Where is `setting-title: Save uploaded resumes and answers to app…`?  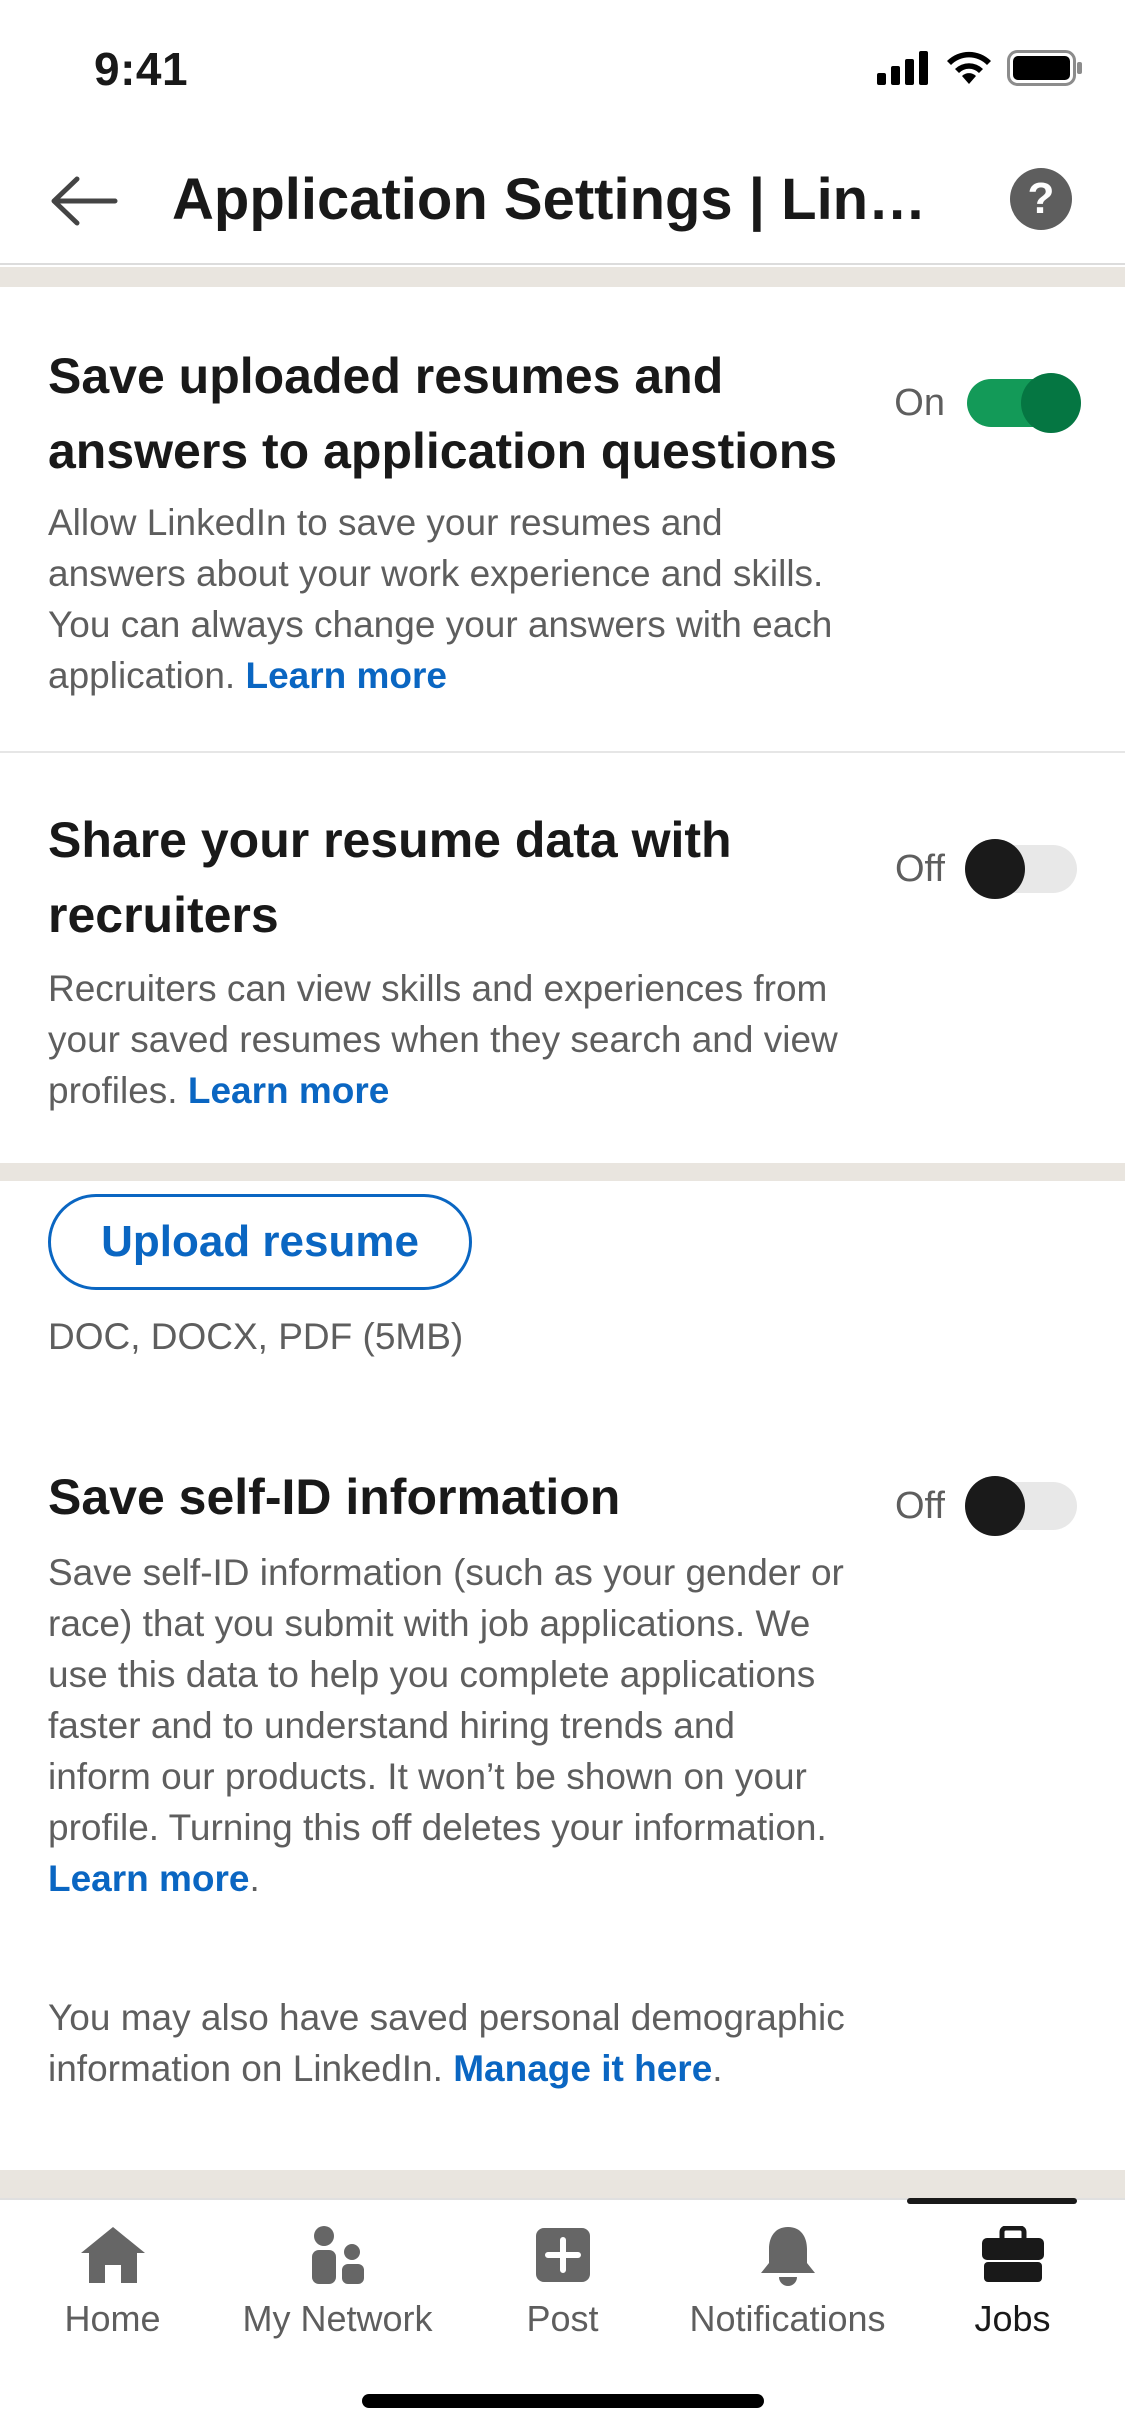 setting-title: Save uploaded resumes and answers to app… is located at coordinates (443, 413).